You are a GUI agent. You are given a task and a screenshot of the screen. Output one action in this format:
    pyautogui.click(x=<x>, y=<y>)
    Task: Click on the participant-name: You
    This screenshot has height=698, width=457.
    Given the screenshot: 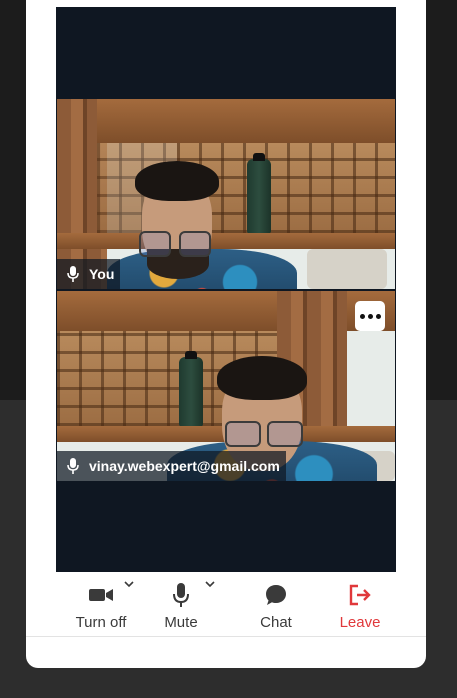 What is the action you would take?
    pyautogui.click(x=102, y=274)
    